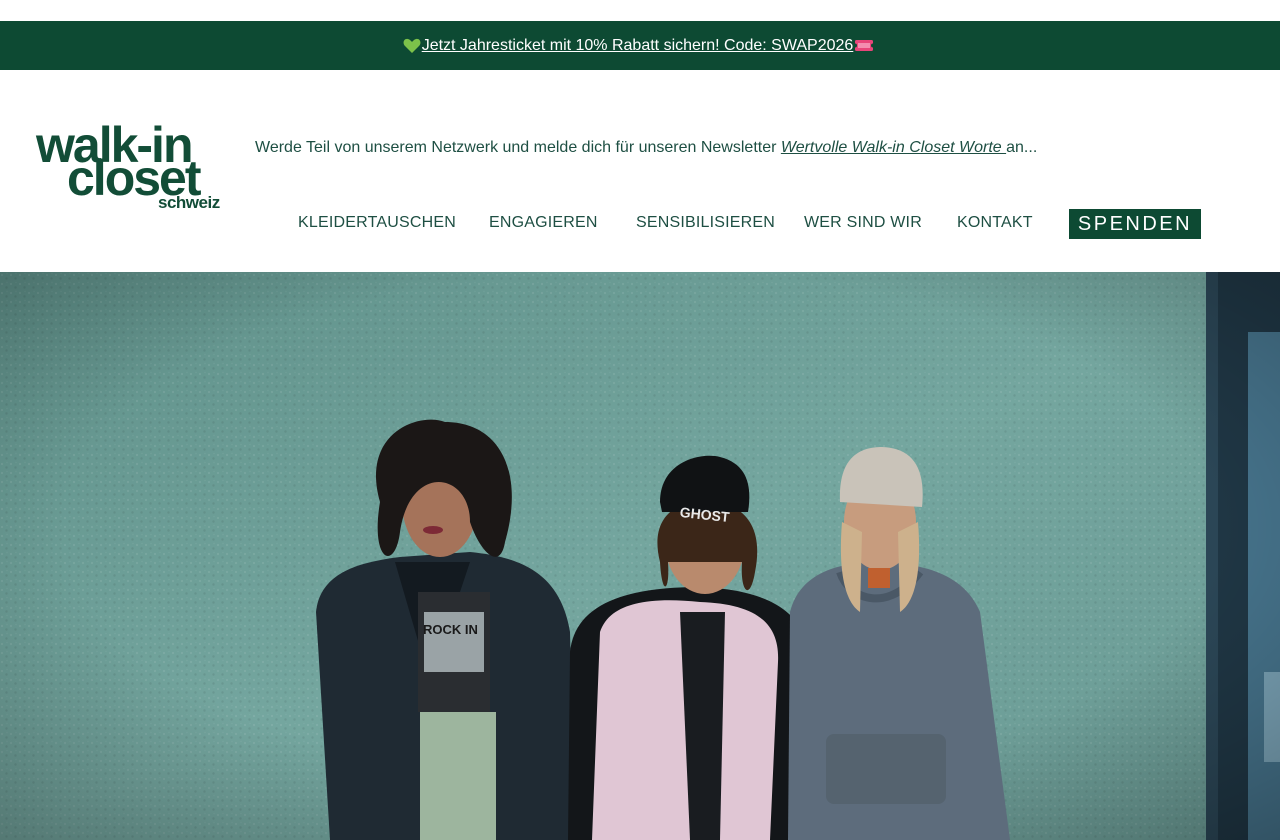  I want to click on shirt-text: ROCK IN, so click(450, 629).